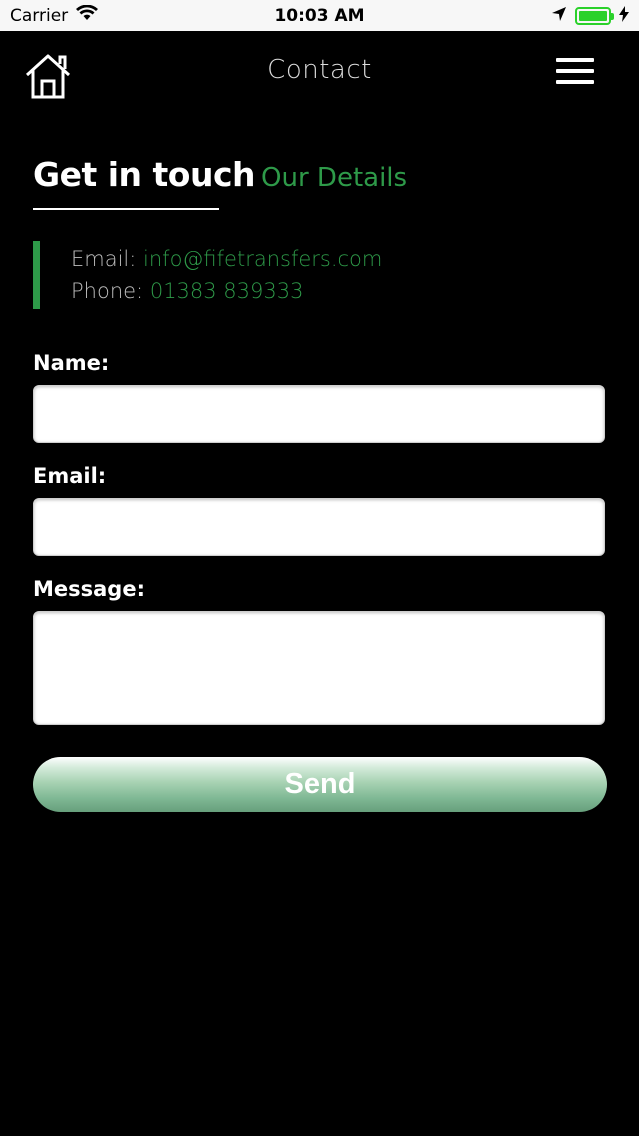 The width and height of the screenshot is (639, 1136). I want to click on battery-icon, so click(594, 15).